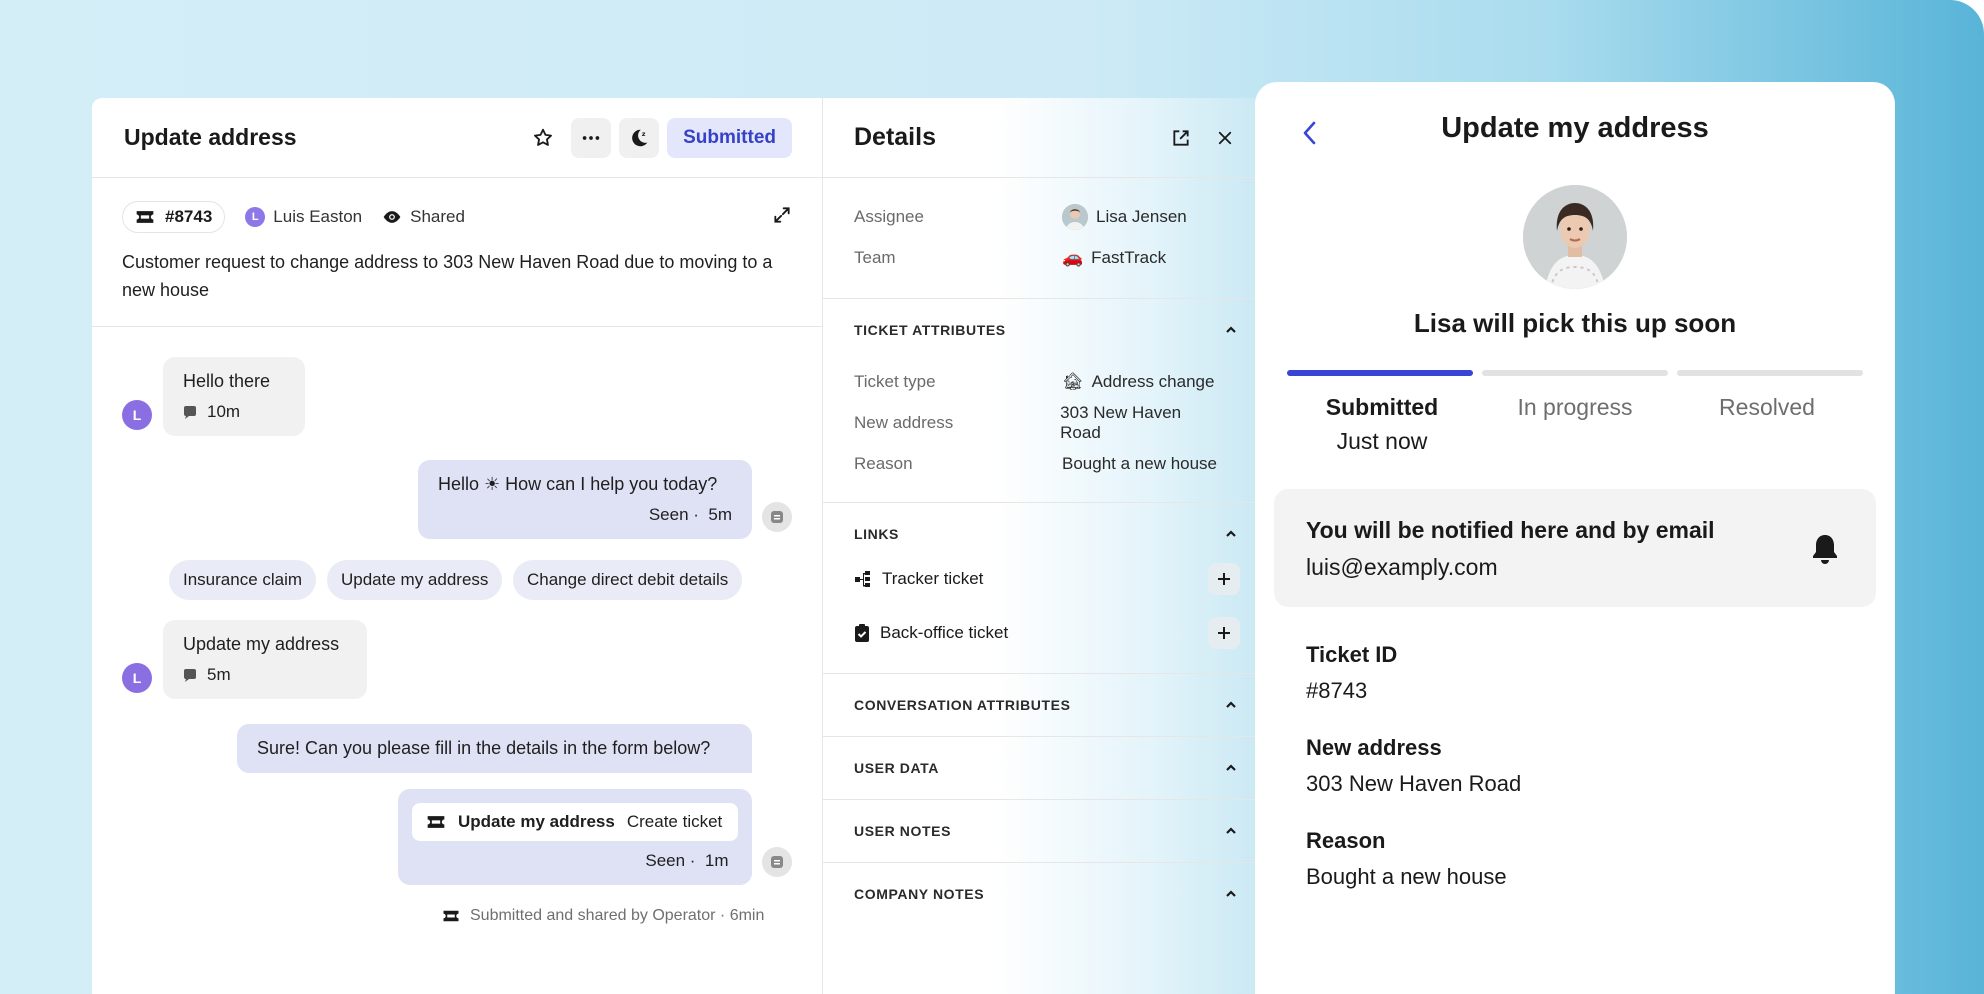  What do you see at coordinates (883, 463) in the screenshot?
I see `attribute-label: Reason` at bounding box center [883, 463].